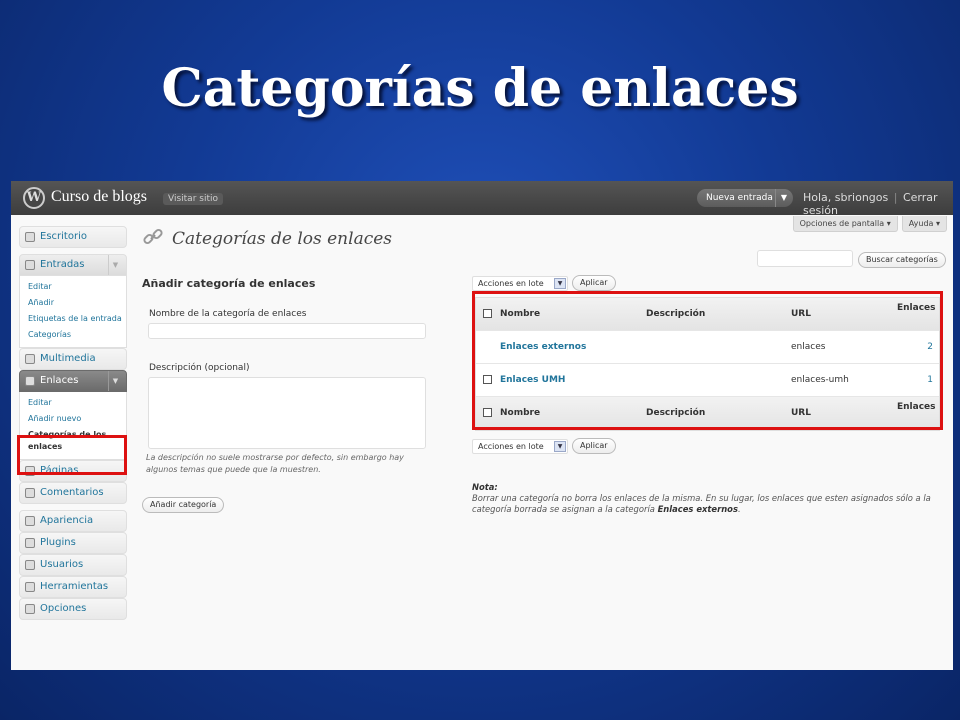  What do you see at coordinates (820, 380) in the screenshot?
I see `category-slug: enlaces-umh` at bounding box center [820, 380].